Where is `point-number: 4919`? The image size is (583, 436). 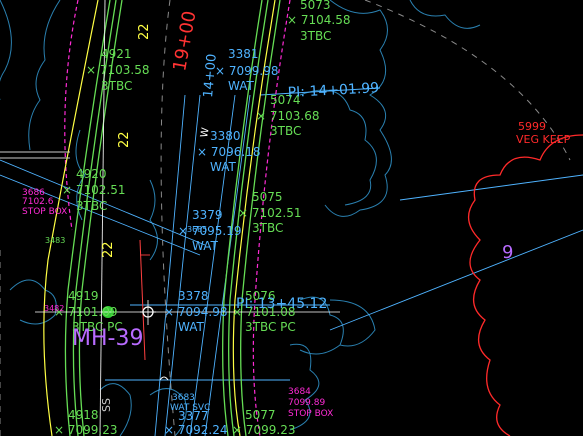 point-number: 4919 is located at coordinates (83, 296).